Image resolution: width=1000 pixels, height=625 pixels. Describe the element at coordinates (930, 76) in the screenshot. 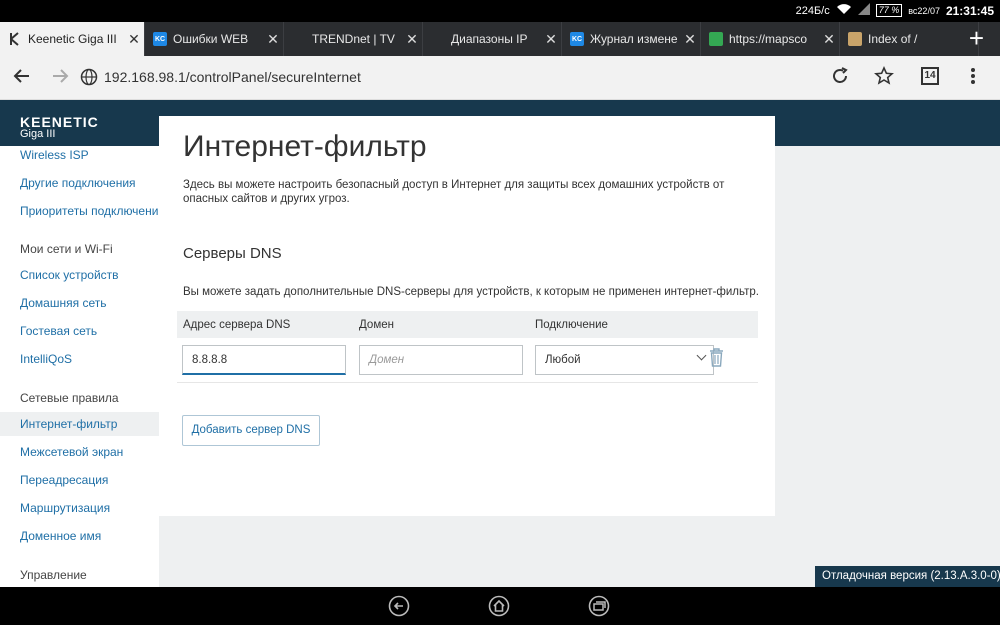

I see `tab-switcher-button: 14` at that location.